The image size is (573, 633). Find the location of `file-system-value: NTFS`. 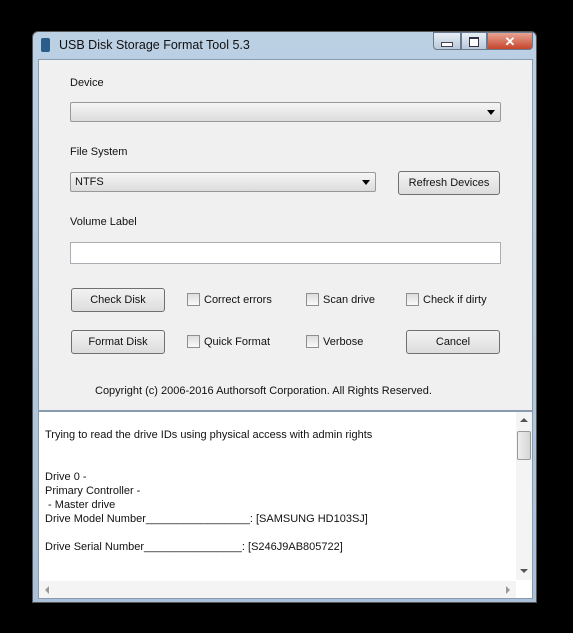

file-system-value: NTFS is located at coordinates (89, 182).